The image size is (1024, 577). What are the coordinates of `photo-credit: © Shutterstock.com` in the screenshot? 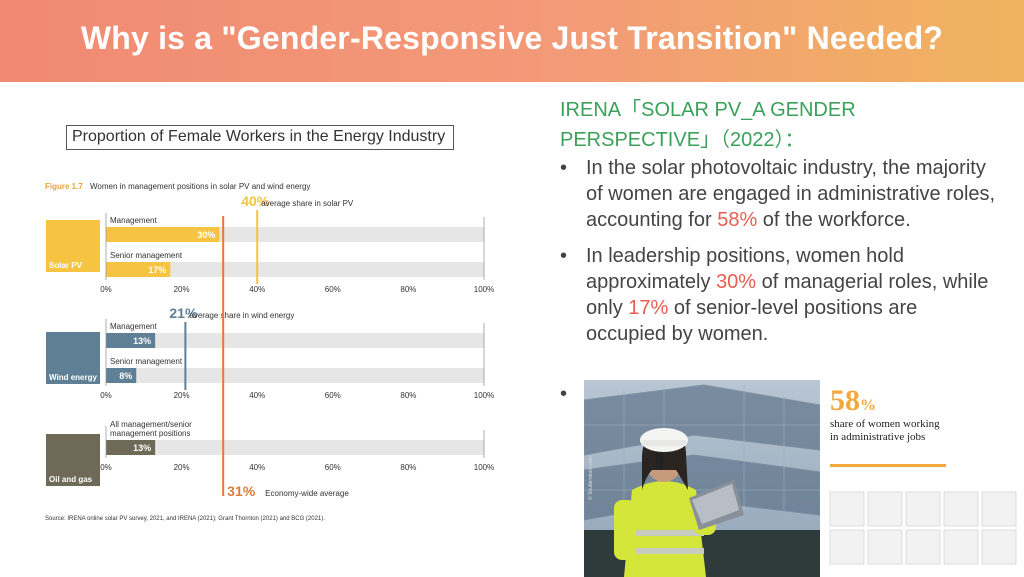 It's located at (591, 478).